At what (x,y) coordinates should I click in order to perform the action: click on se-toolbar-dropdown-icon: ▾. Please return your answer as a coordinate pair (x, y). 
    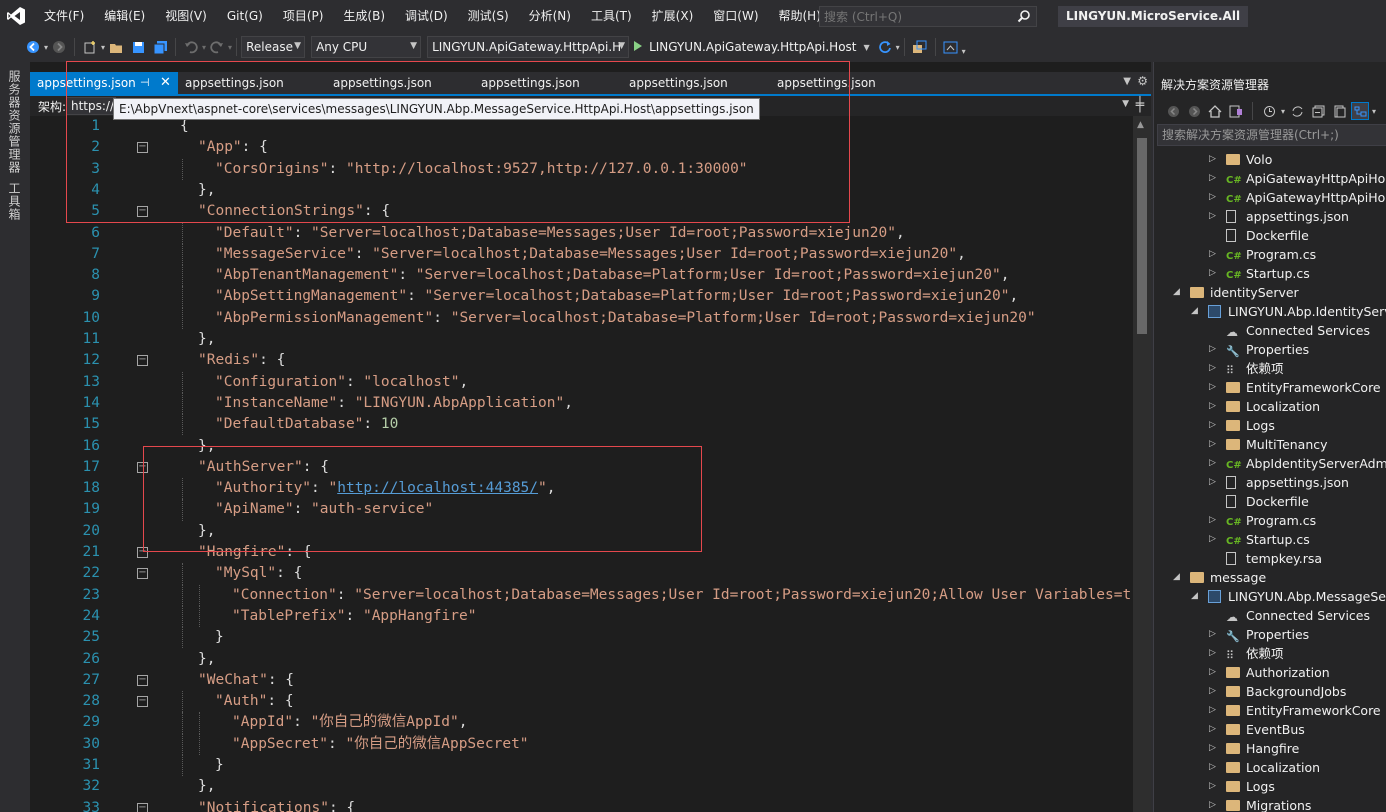
    Looking at the image, I should click on (1374, 111).